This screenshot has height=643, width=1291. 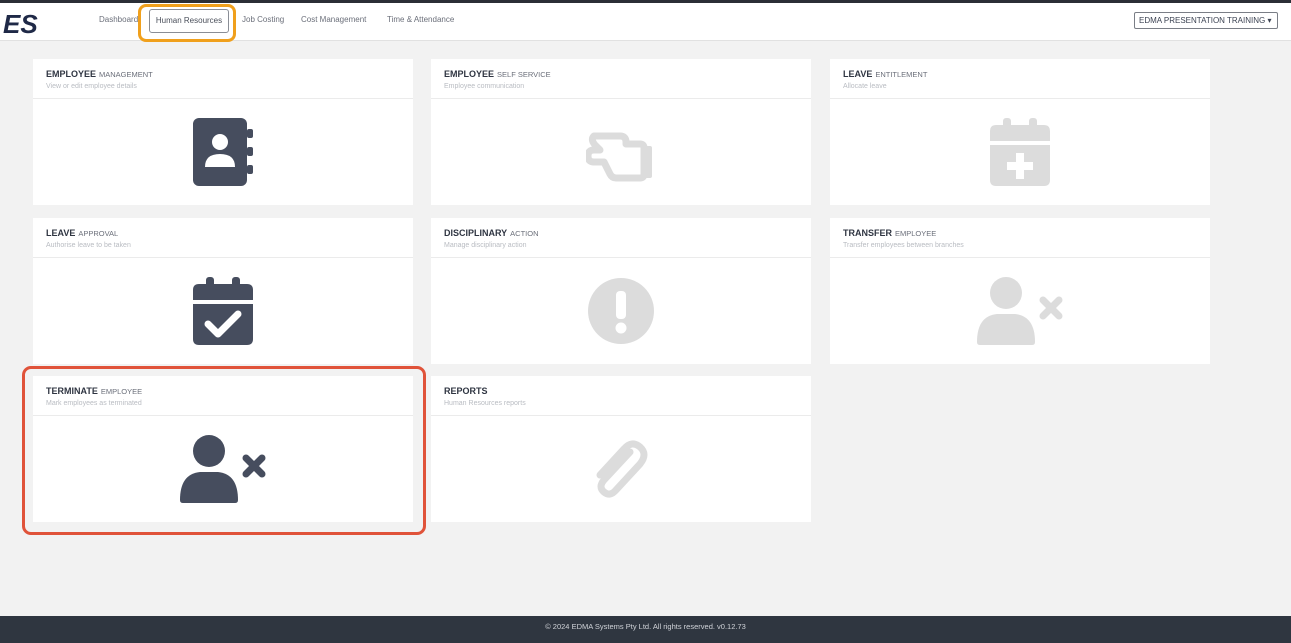 What do you see at coordinates (524, 233) in the screenshot?
I see `card-subtitle: ACTION` at bounding box center [524, 233].